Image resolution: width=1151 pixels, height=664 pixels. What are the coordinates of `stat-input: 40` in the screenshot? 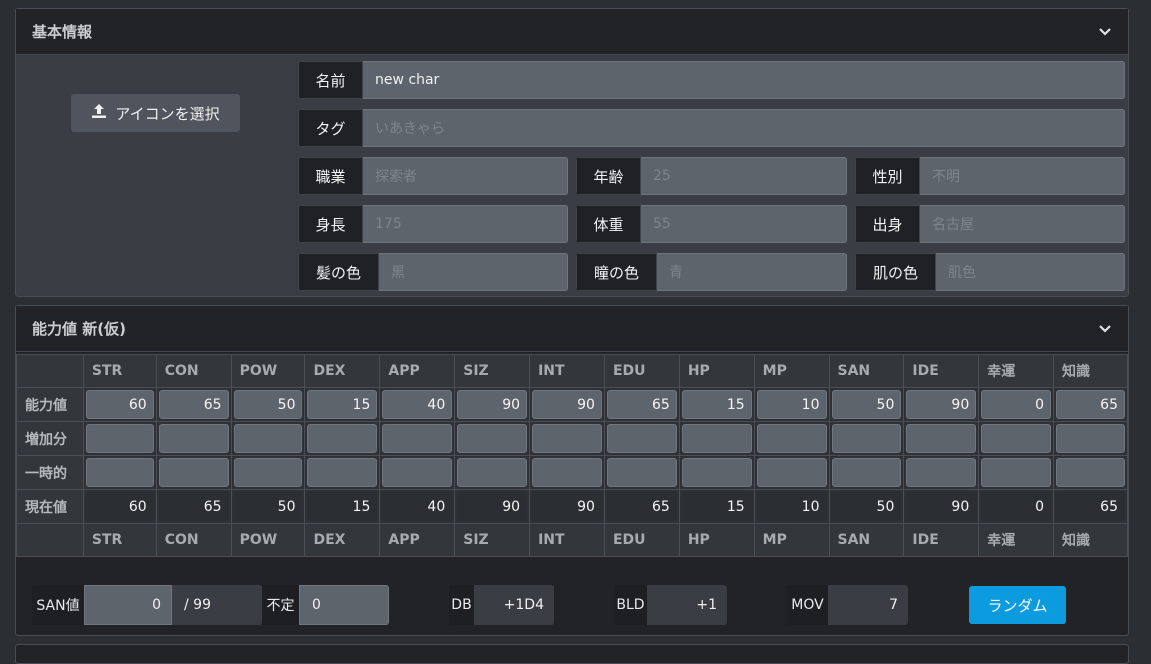 It's located at (417, 404).